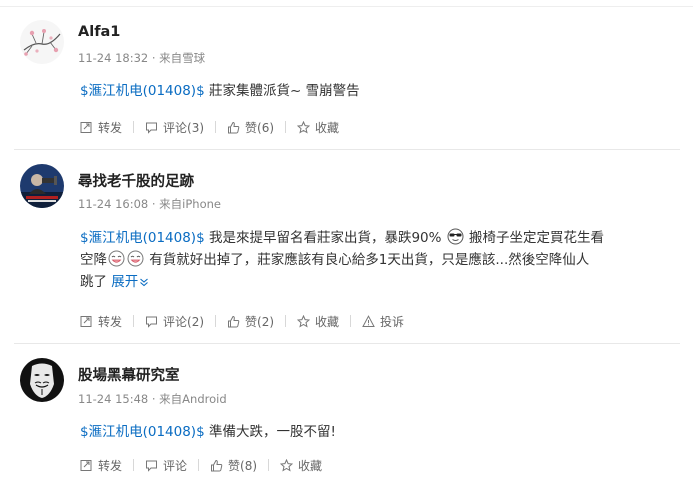 The image size is (693, 483). I want to click on like-button: 赞(8), so click(233, 465).